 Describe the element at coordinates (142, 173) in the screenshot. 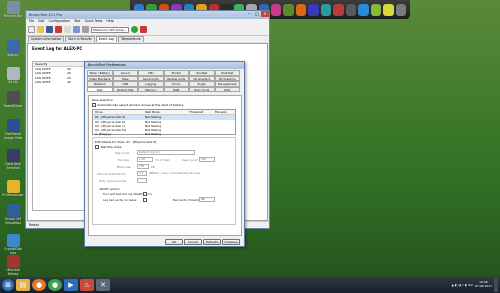

I see `slow-drive-input: 4.0` at that location.